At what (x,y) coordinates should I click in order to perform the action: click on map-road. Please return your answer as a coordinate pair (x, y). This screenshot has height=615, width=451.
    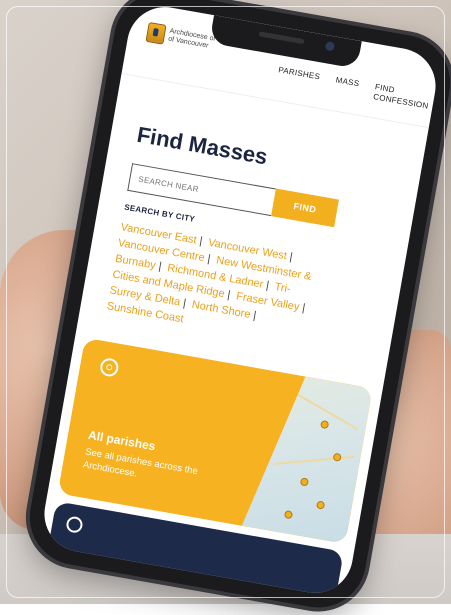
    Looking at the image, I should click on (314, 460).